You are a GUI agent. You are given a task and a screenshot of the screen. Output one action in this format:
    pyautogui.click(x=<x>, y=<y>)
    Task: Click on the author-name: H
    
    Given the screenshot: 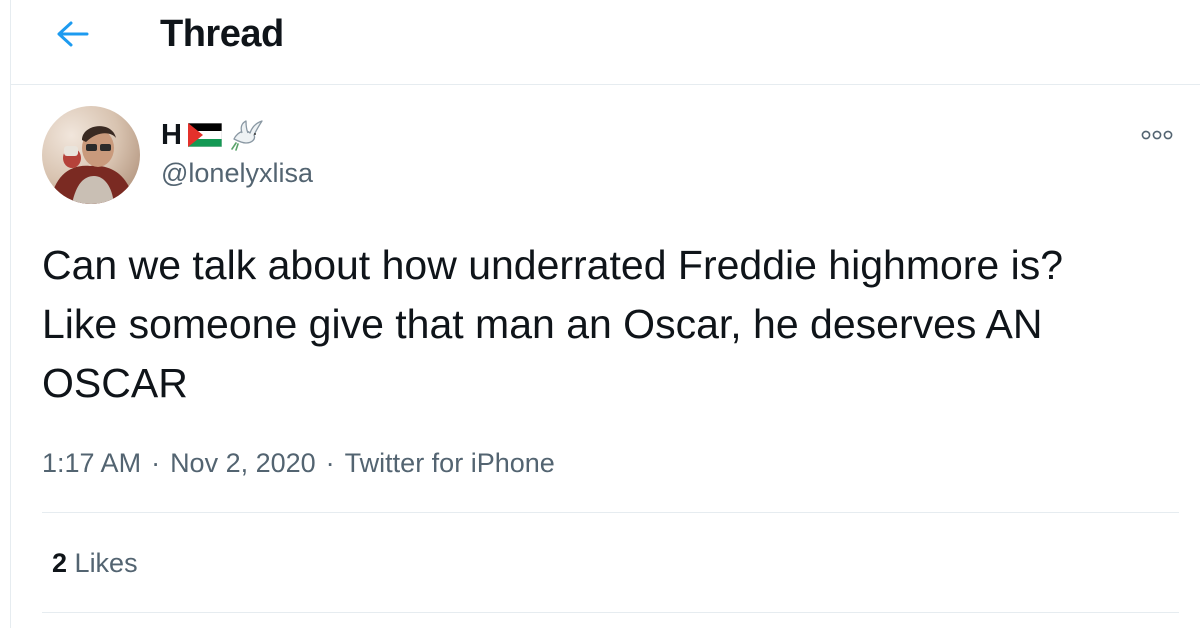 What is the action you would take?
    pyautogui.click(x=212, y=135)
    